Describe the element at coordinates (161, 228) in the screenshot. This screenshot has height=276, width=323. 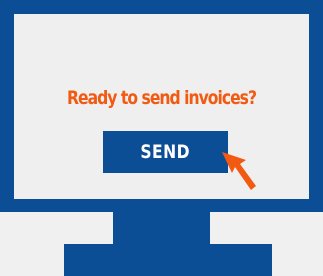
I see `monitor-stand-neck` at that location.